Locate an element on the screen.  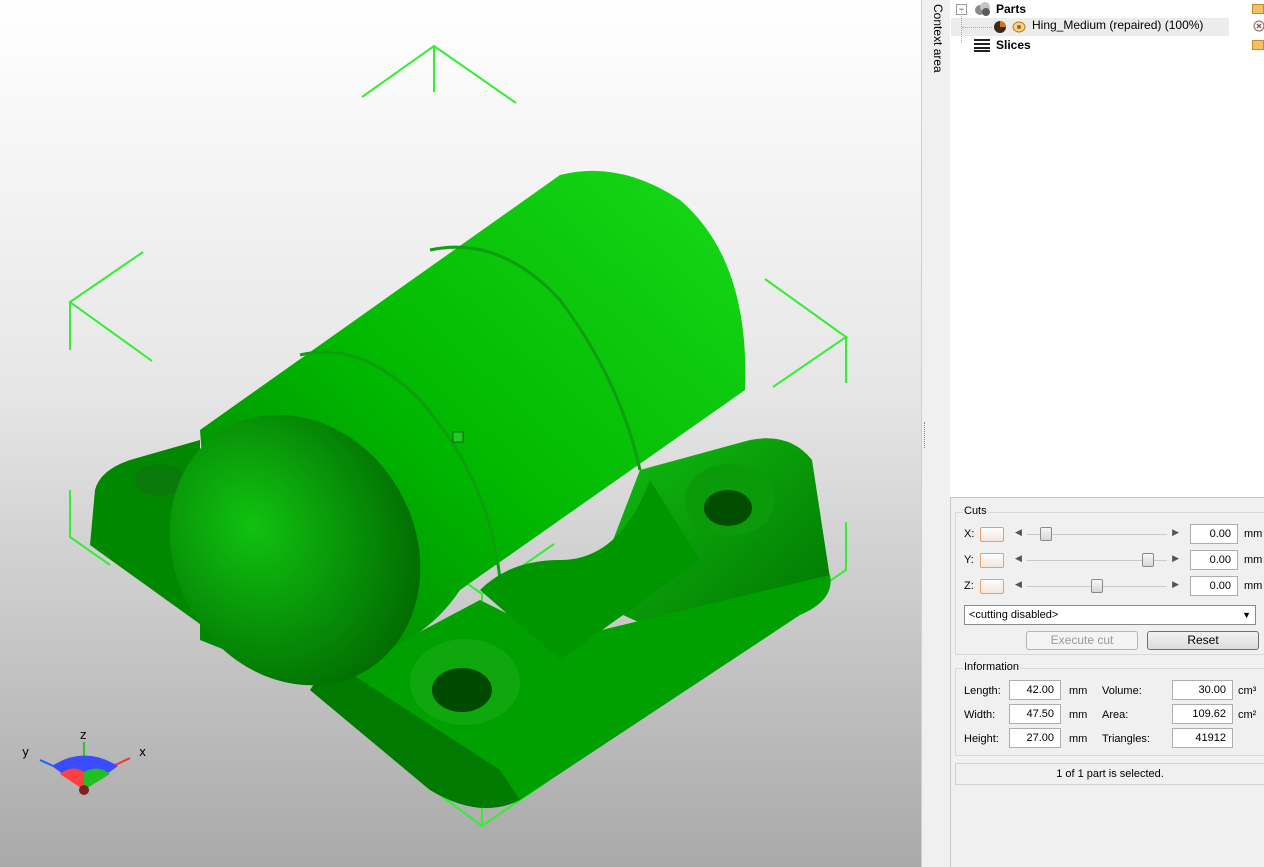
chevron-down-icon: ▼ is located at coordinates (1246, 615).